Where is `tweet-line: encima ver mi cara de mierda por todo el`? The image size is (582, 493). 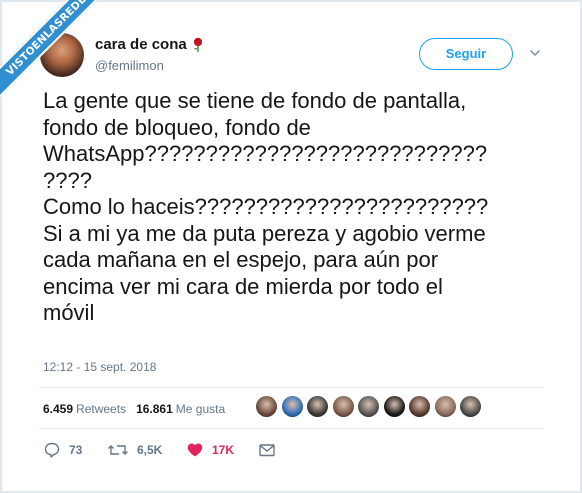 tweet-line: encima ver mi cara de mierda por todo el is located at coordinates (243, 286).